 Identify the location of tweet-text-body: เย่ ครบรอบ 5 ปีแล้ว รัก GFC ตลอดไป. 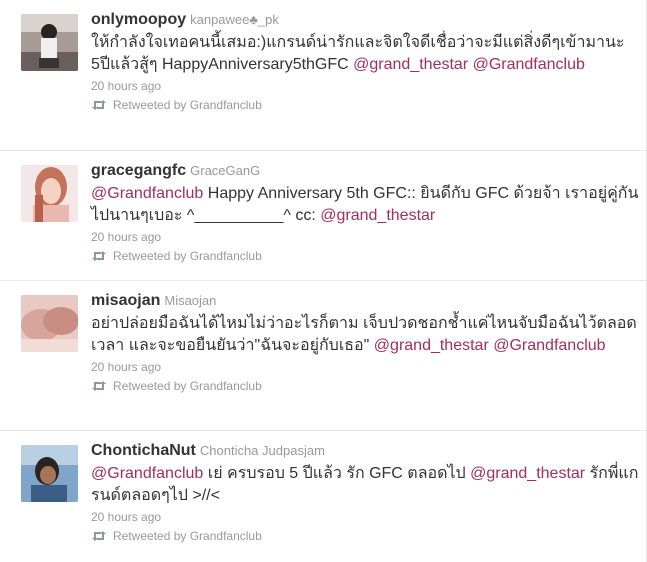
(337, 473).